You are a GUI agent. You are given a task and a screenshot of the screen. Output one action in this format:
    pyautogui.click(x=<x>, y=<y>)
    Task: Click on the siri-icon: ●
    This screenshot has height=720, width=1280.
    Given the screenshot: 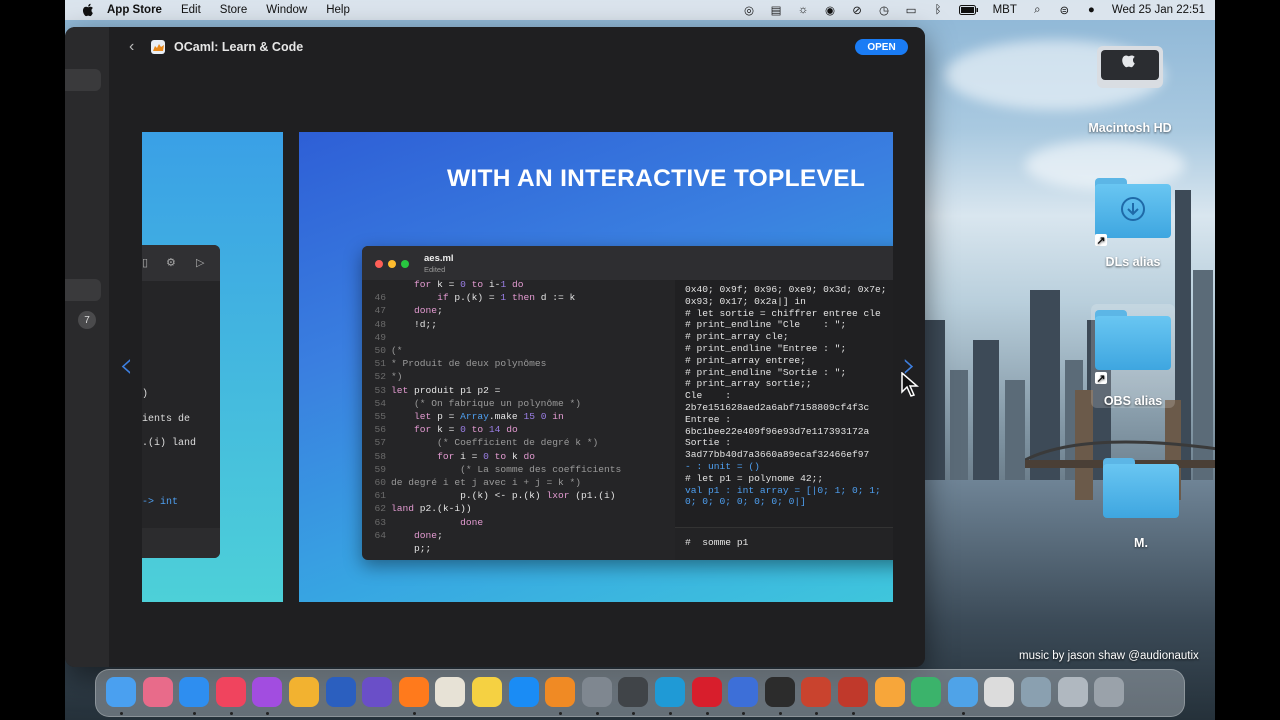 What is the action you would take?
    pyautogui.click(x=1091, y=10)
    